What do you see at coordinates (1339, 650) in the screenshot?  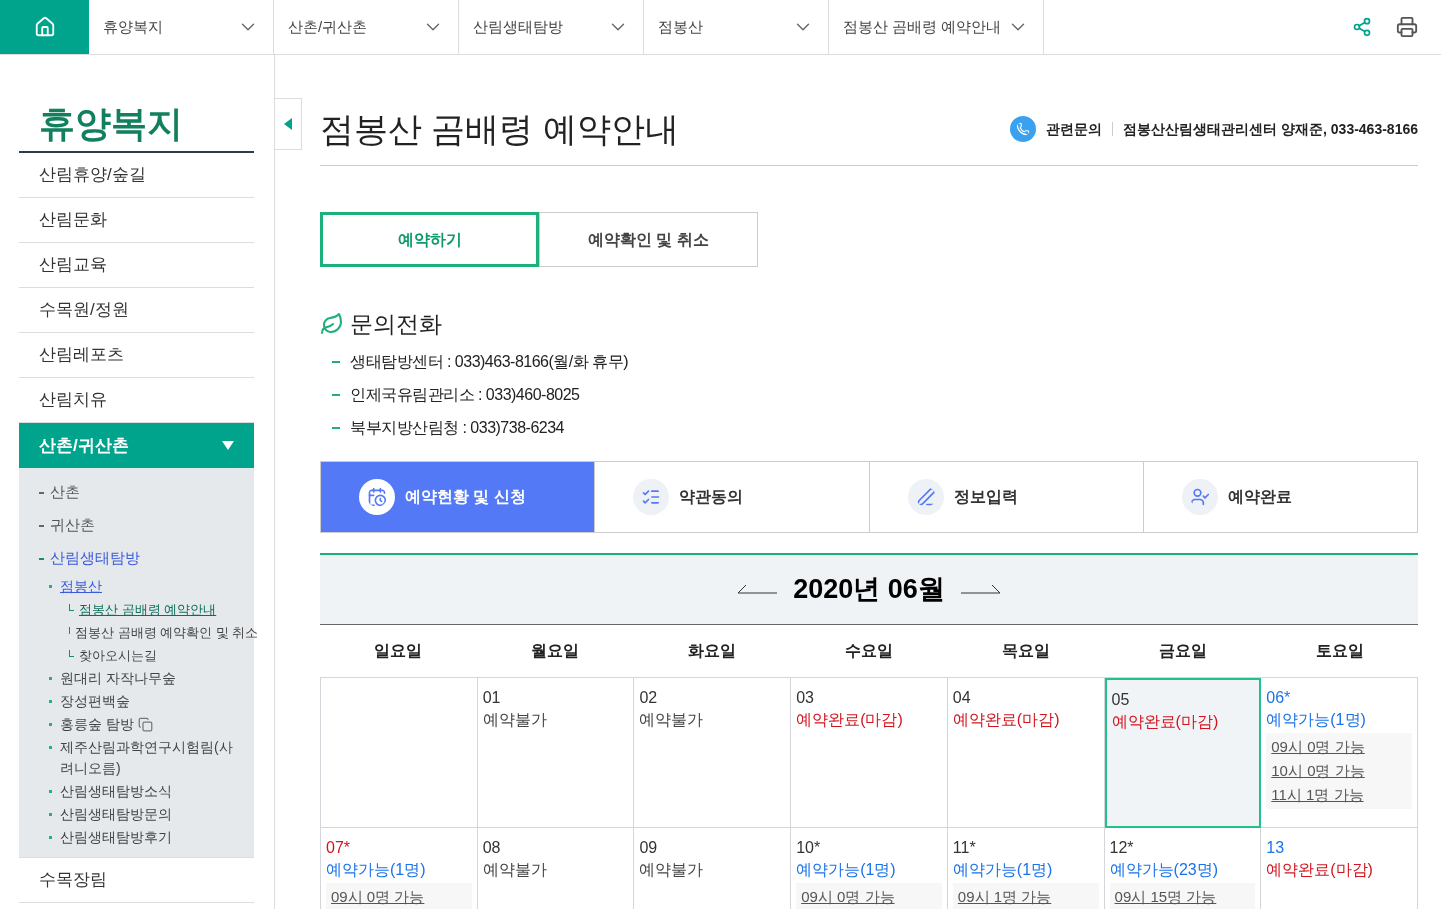 I see `weekday-header: 토요일` at bounding box center [1339, 650].